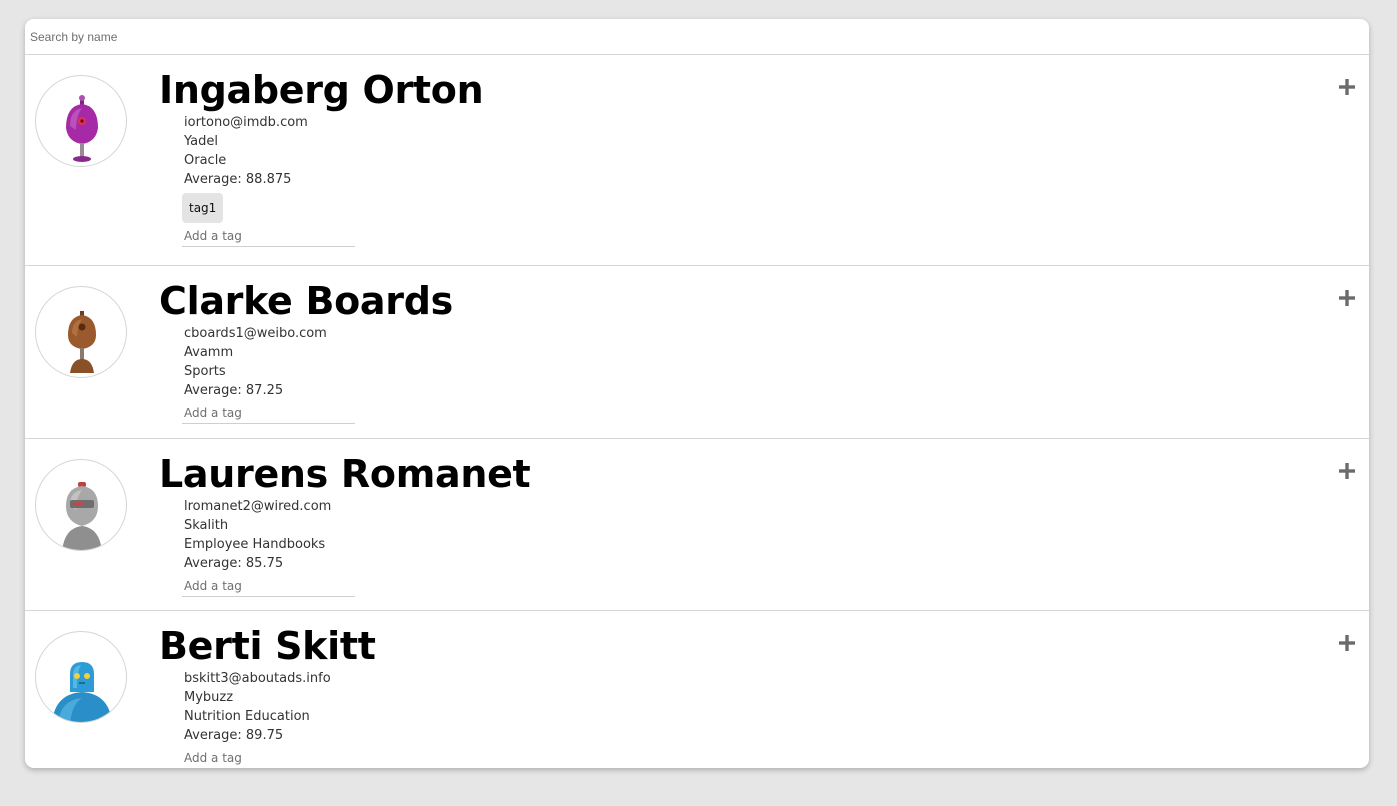 The image size is (1397, 806). What do you see at coordinates (247, 716) in the screenshot?
I see `student-skill: Nutrition Education` at bounding box center [247, 716].